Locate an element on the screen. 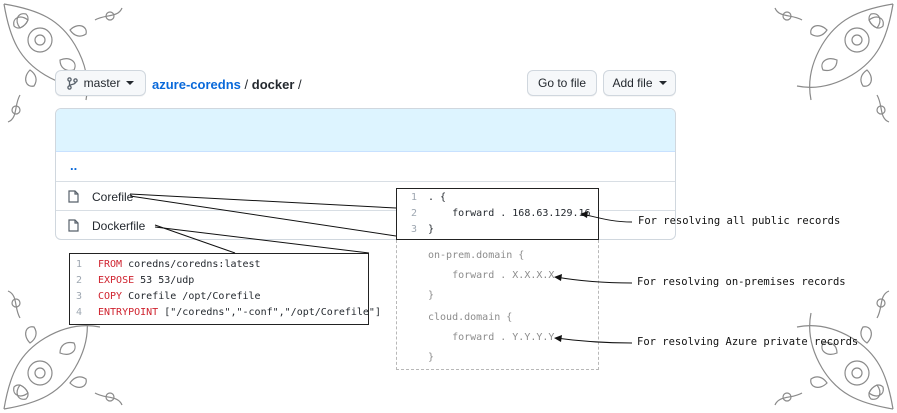 The width and height of the screenshot is (897, 413). annotation-azure-private-records: For resolving Azure private records is located at coordinates (748, 342).